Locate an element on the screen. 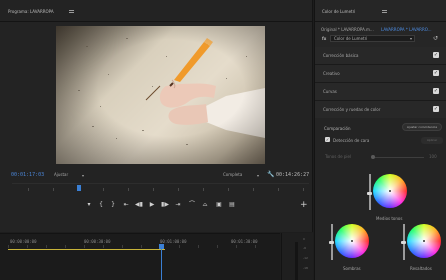 This screenshot has height=280, width=446. step-back-icon: ⇤ is located at coordinates (126, 205).